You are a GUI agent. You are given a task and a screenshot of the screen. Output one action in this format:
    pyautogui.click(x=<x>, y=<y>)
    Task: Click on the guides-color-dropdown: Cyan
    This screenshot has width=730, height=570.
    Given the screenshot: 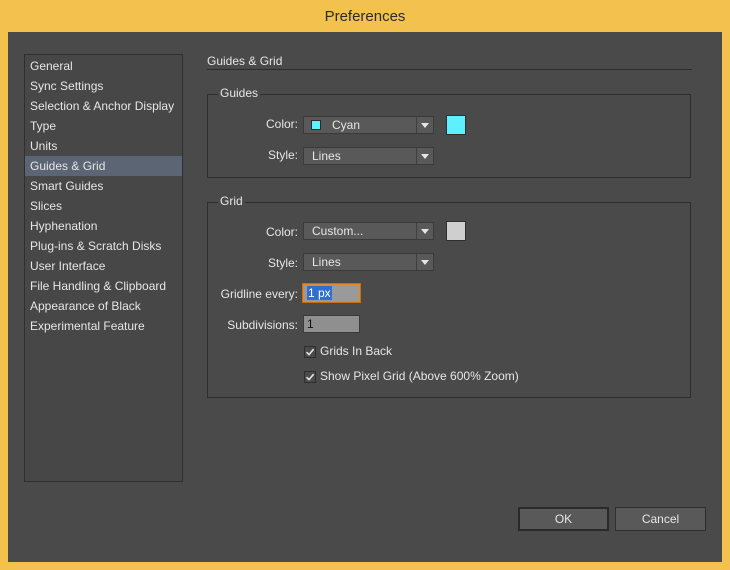 What is the action you would take?
    pyautogui.click(x=368, y=125)
    